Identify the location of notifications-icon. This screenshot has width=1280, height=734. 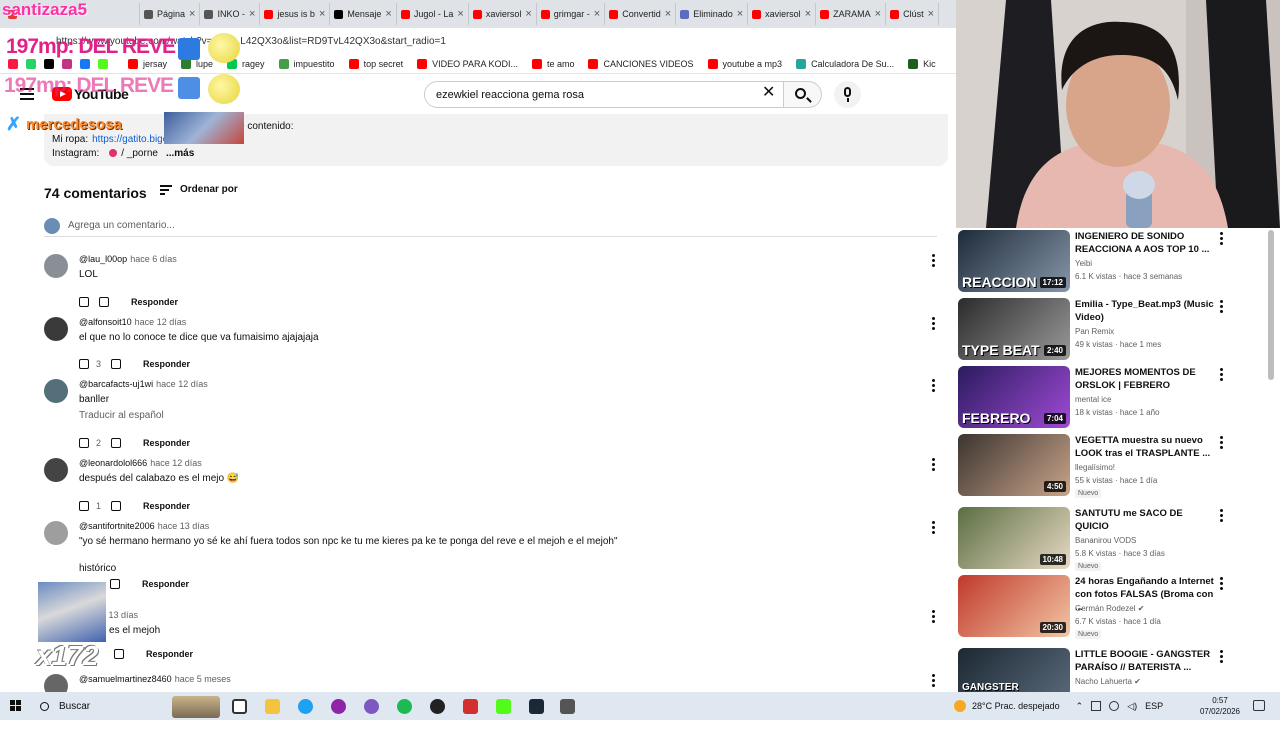
(1259, 705).